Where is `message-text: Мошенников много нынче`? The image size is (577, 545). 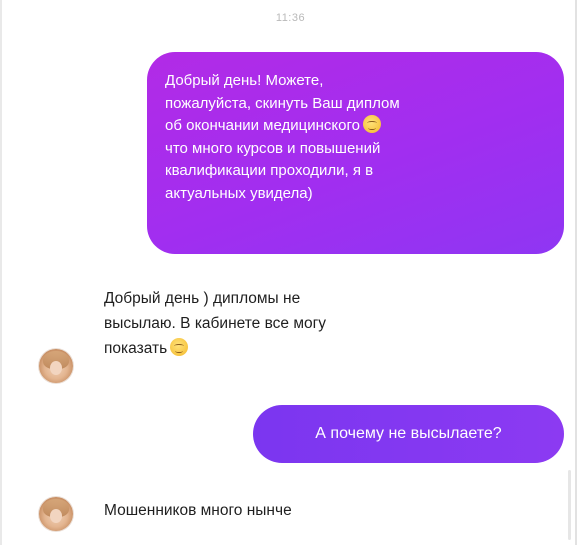 message-text: Мошенников много нынче is located at coordinates (198, 510).